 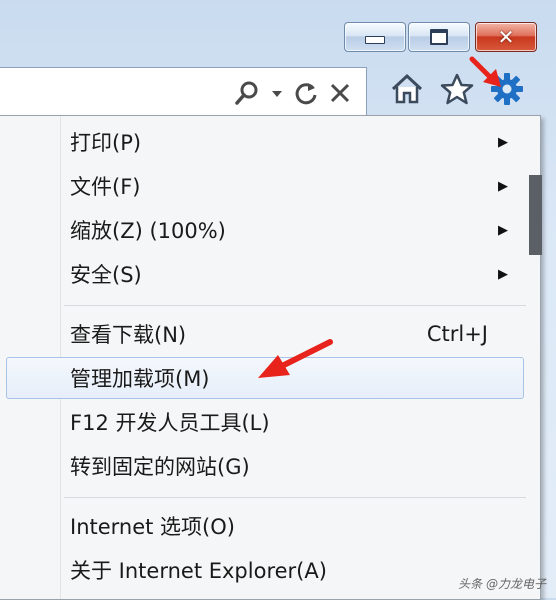 I want to click on watermark: 头条 @力龙电子, so click(x=502, y=584).